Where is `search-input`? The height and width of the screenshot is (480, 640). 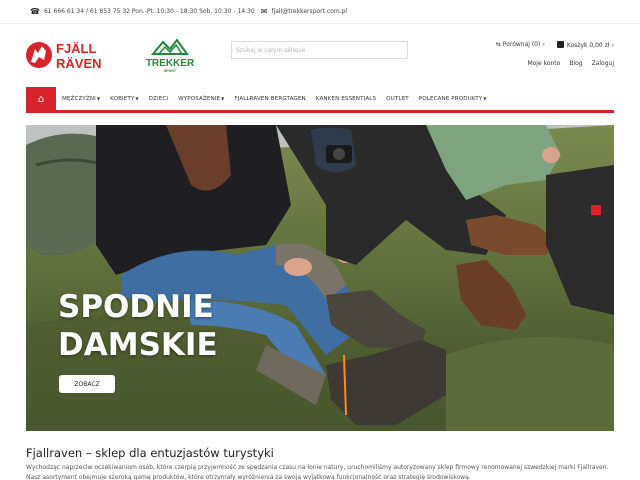
search-input is located at coordinates (319, 50).